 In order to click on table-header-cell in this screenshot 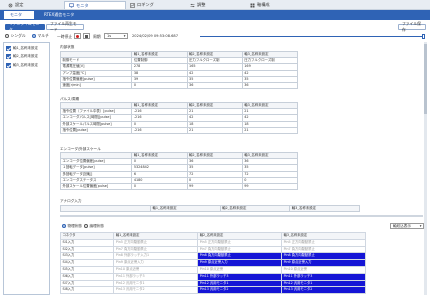, I will do `click(105, 208)`.